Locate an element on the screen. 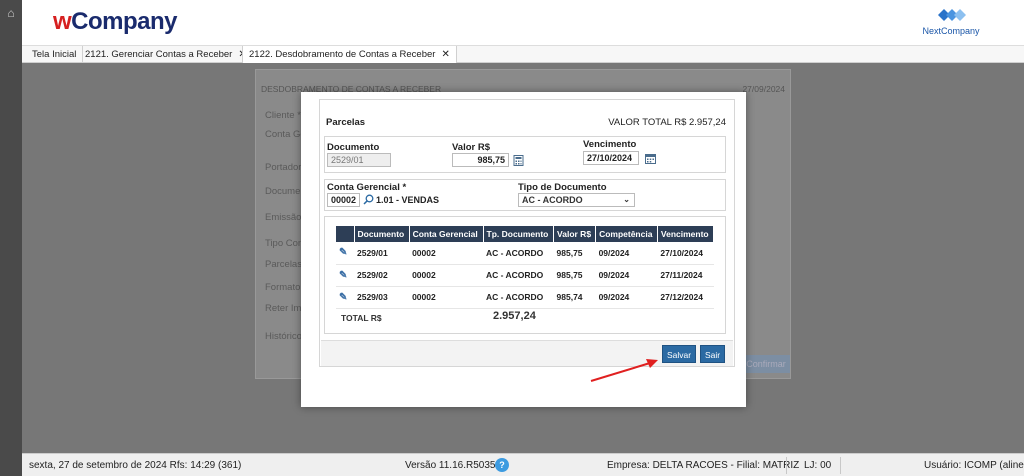  table-cell: 27/12/2024 is located at coordinates (685, 297).